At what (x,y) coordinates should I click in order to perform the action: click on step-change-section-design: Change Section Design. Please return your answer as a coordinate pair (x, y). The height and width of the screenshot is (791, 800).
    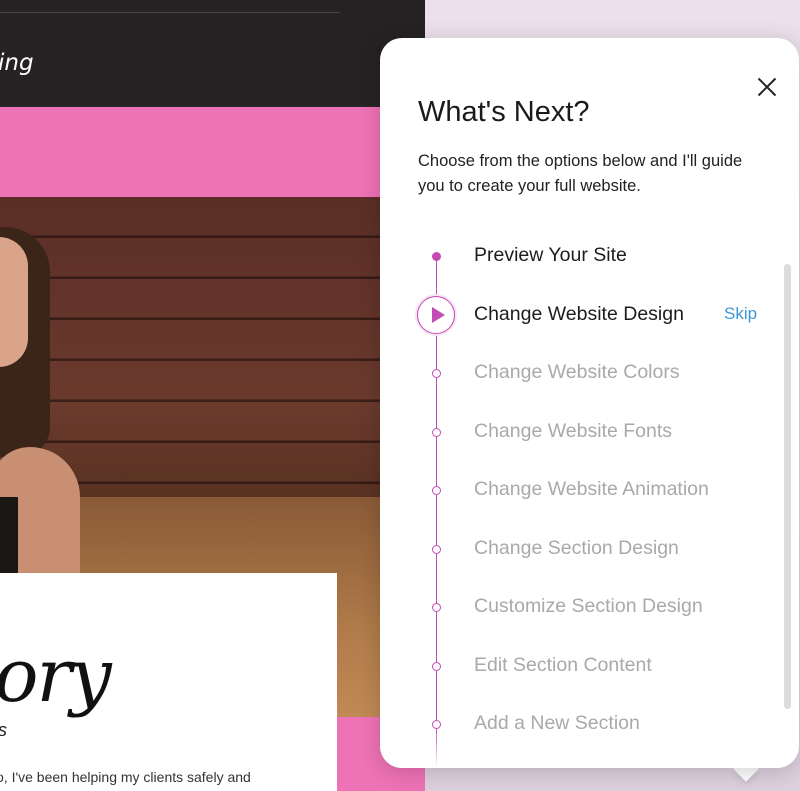
    Looking at the image, I should click on (585, 549).